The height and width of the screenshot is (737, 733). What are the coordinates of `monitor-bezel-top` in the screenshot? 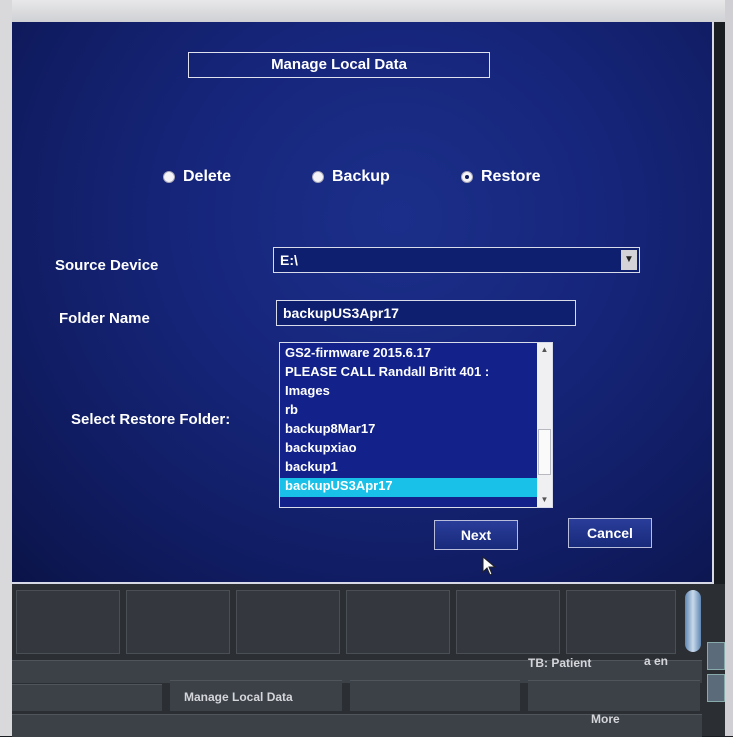 It's located at (366, 11).